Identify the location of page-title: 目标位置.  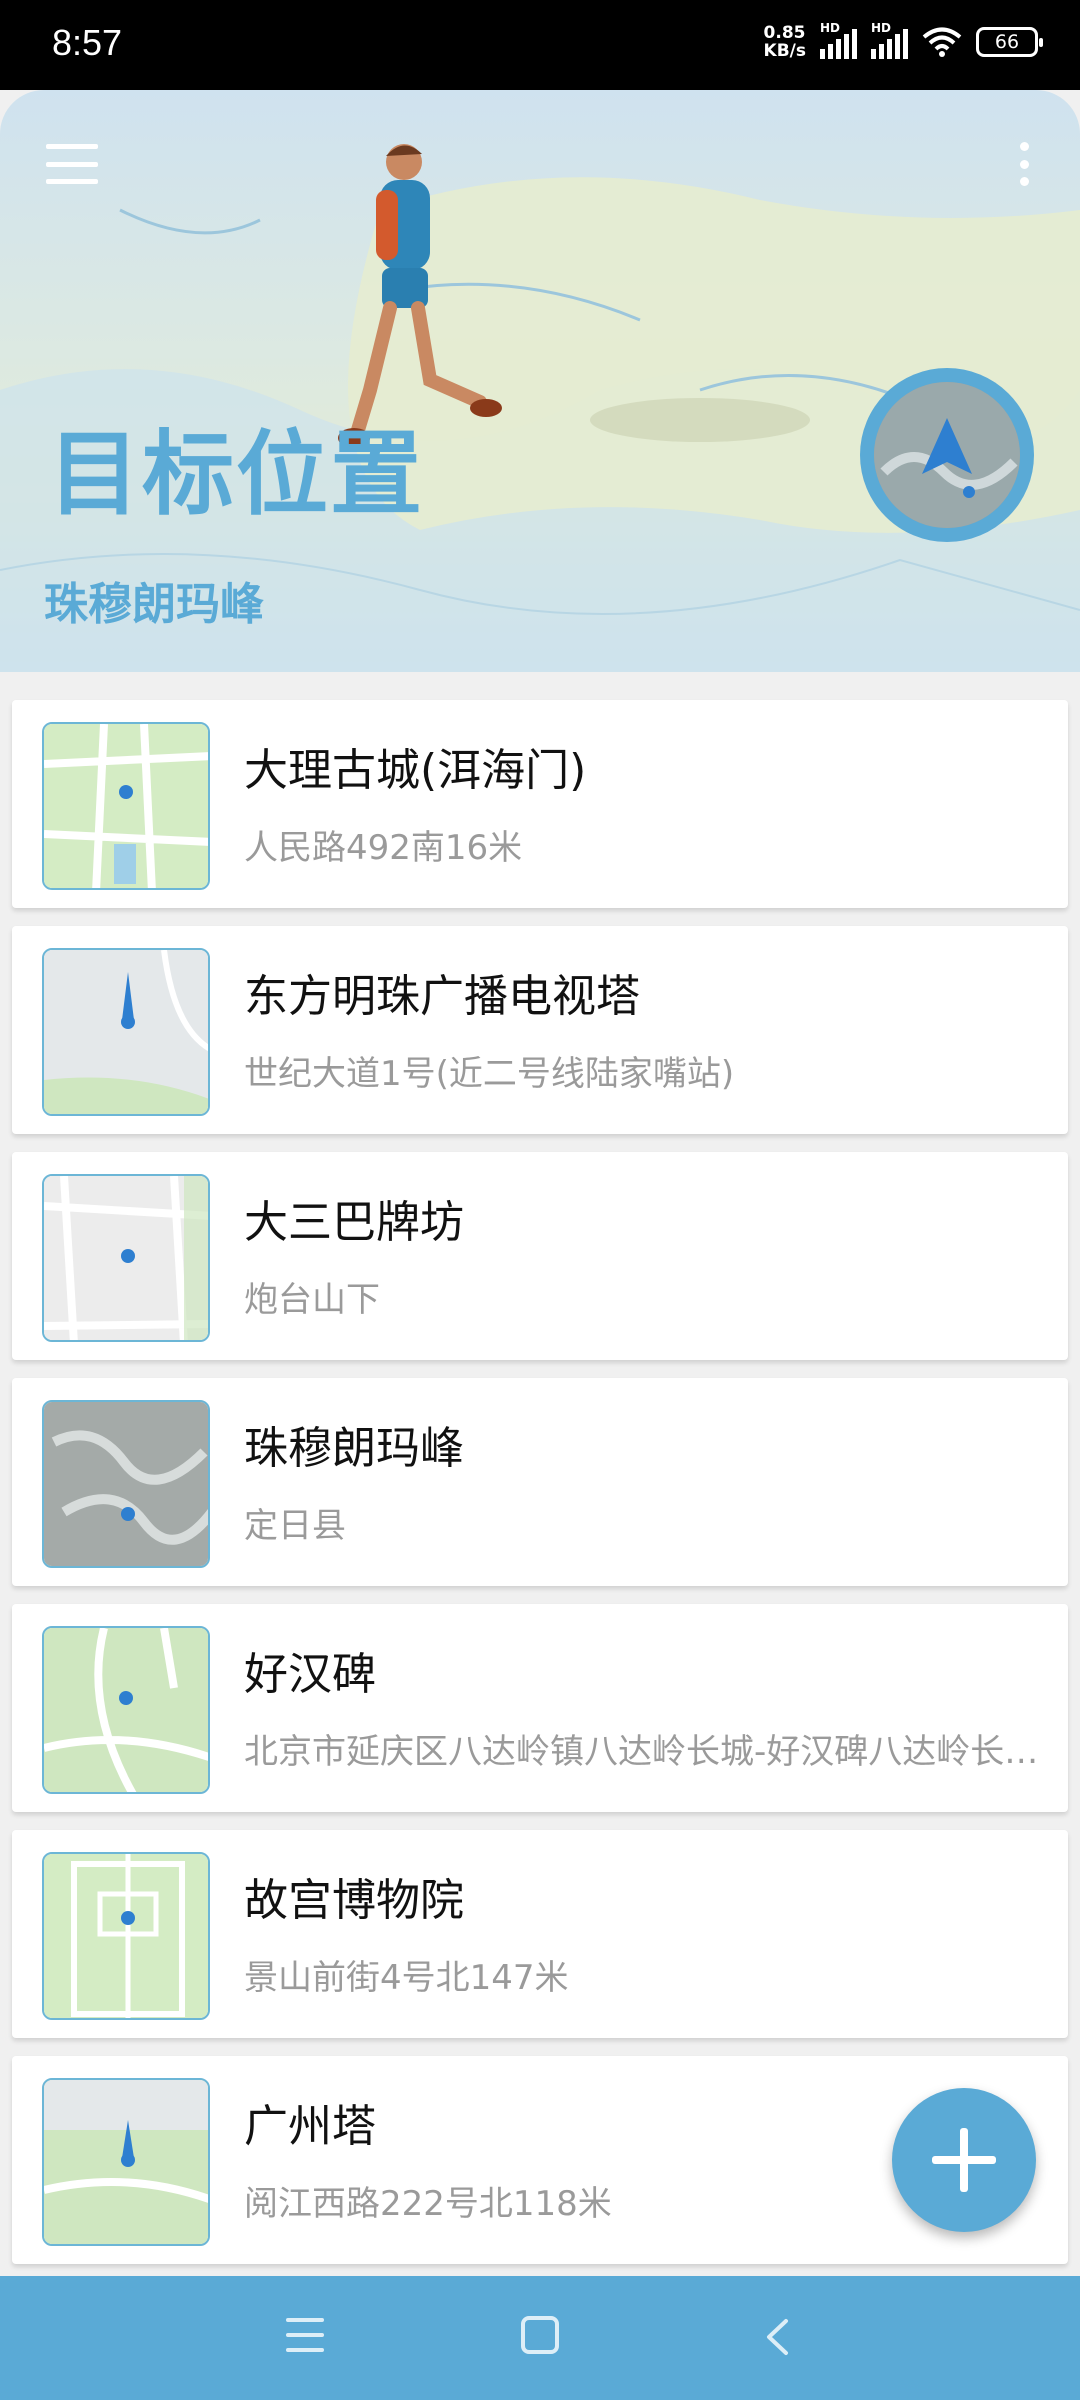
(236, 474).